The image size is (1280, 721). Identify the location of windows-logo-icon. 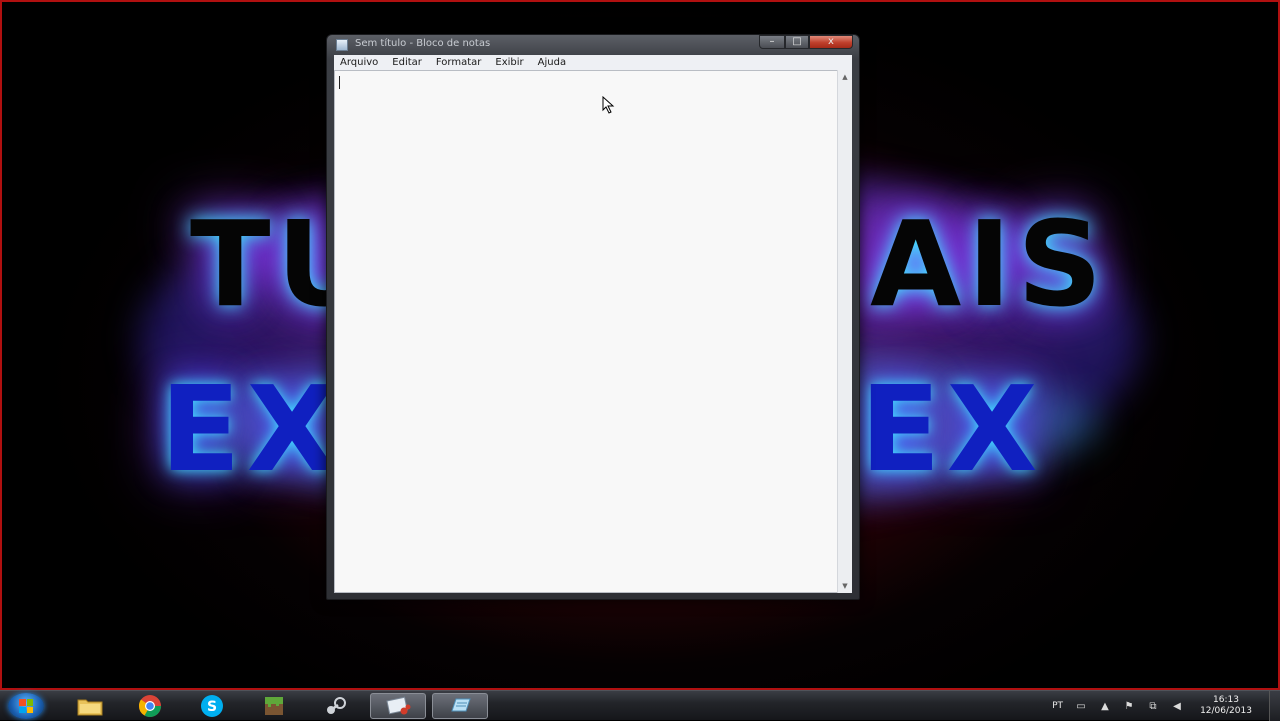
(26, 706).